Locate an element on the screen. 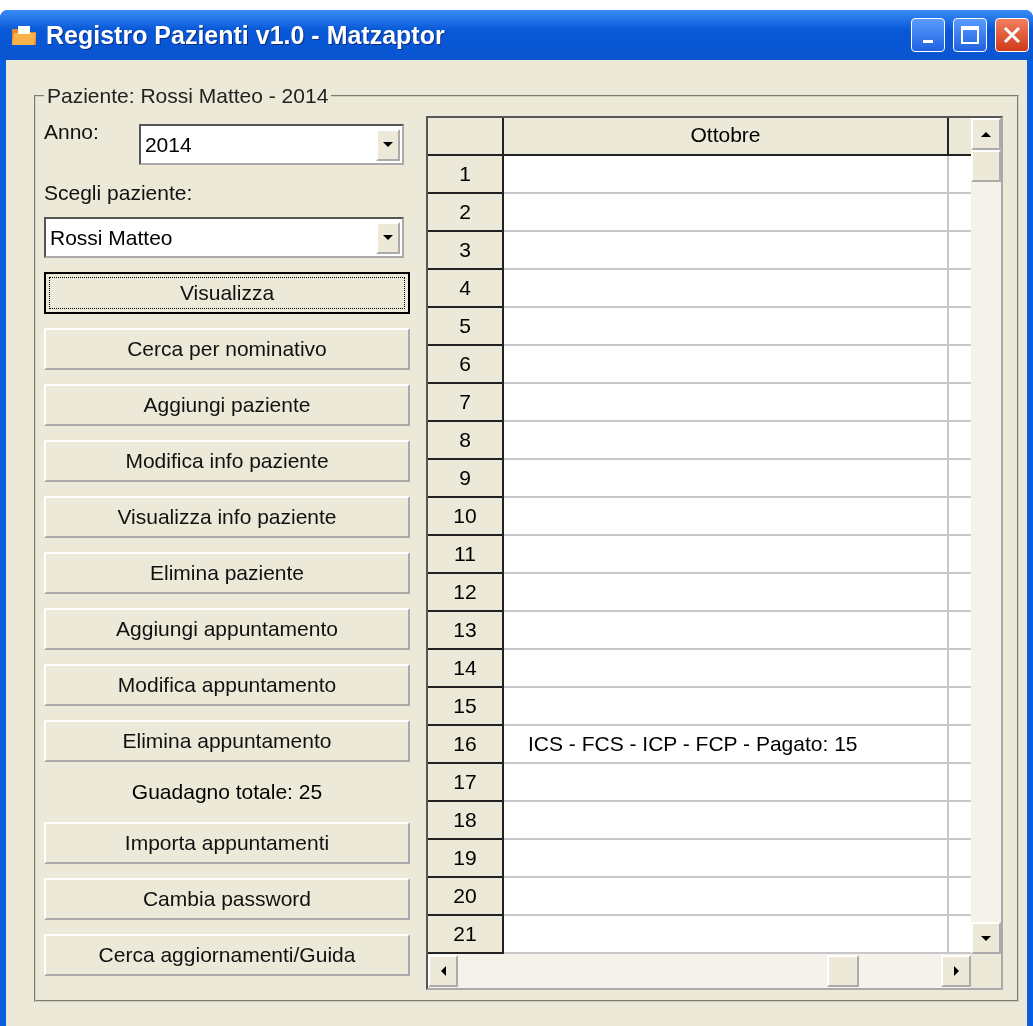 The width and height of the screenshot is (1033, 1026). row-header: 10 is located at coordinates (466, 517).